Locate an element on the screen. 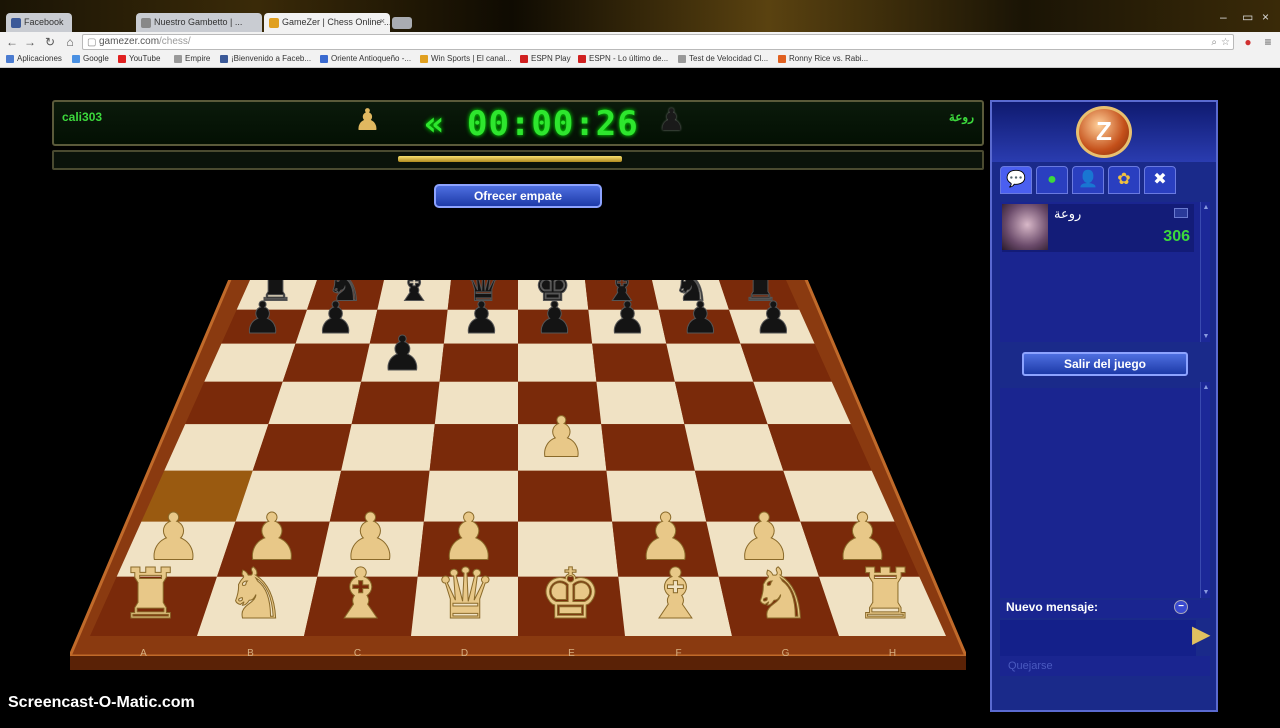 This screenshot has width=1280, height=728. tab-online: ● is located at coordinates (1052, 180).